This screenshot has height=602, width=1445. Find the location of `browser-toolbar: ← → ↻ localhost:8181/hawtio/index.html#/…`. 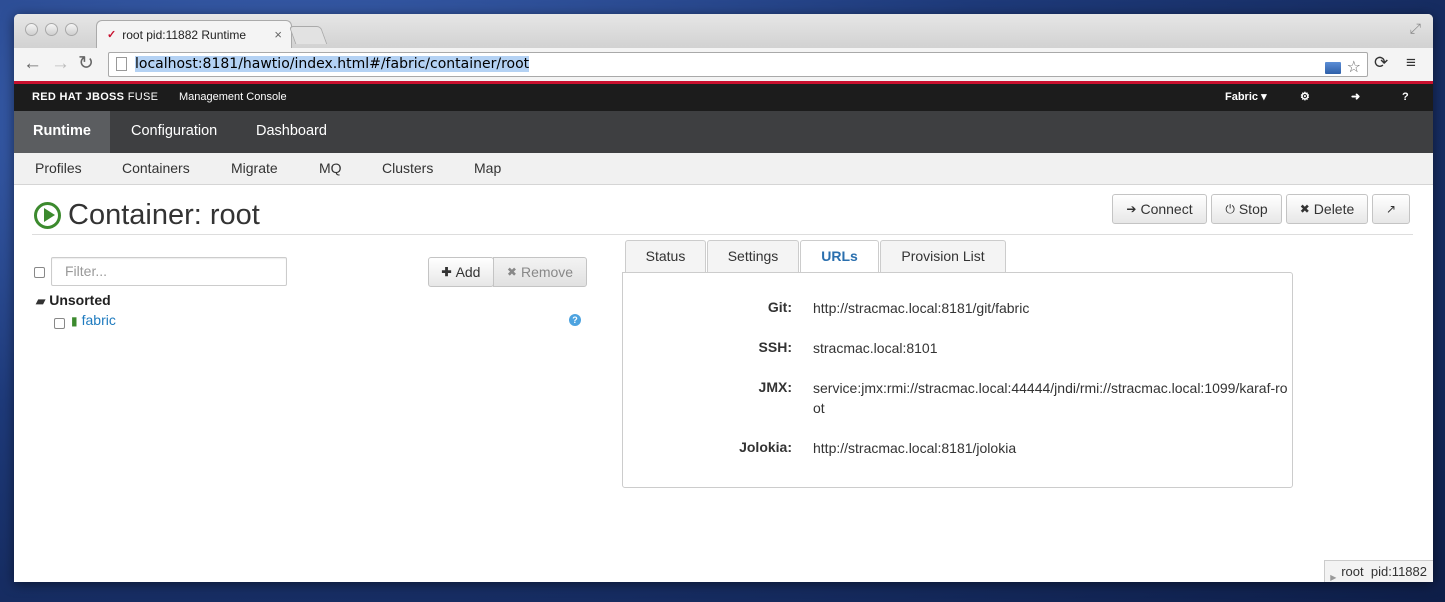

browser-toolbar: ← → ↻ localhost:8181/hawtio/index.html#/… is located at coordinates (723, 65).